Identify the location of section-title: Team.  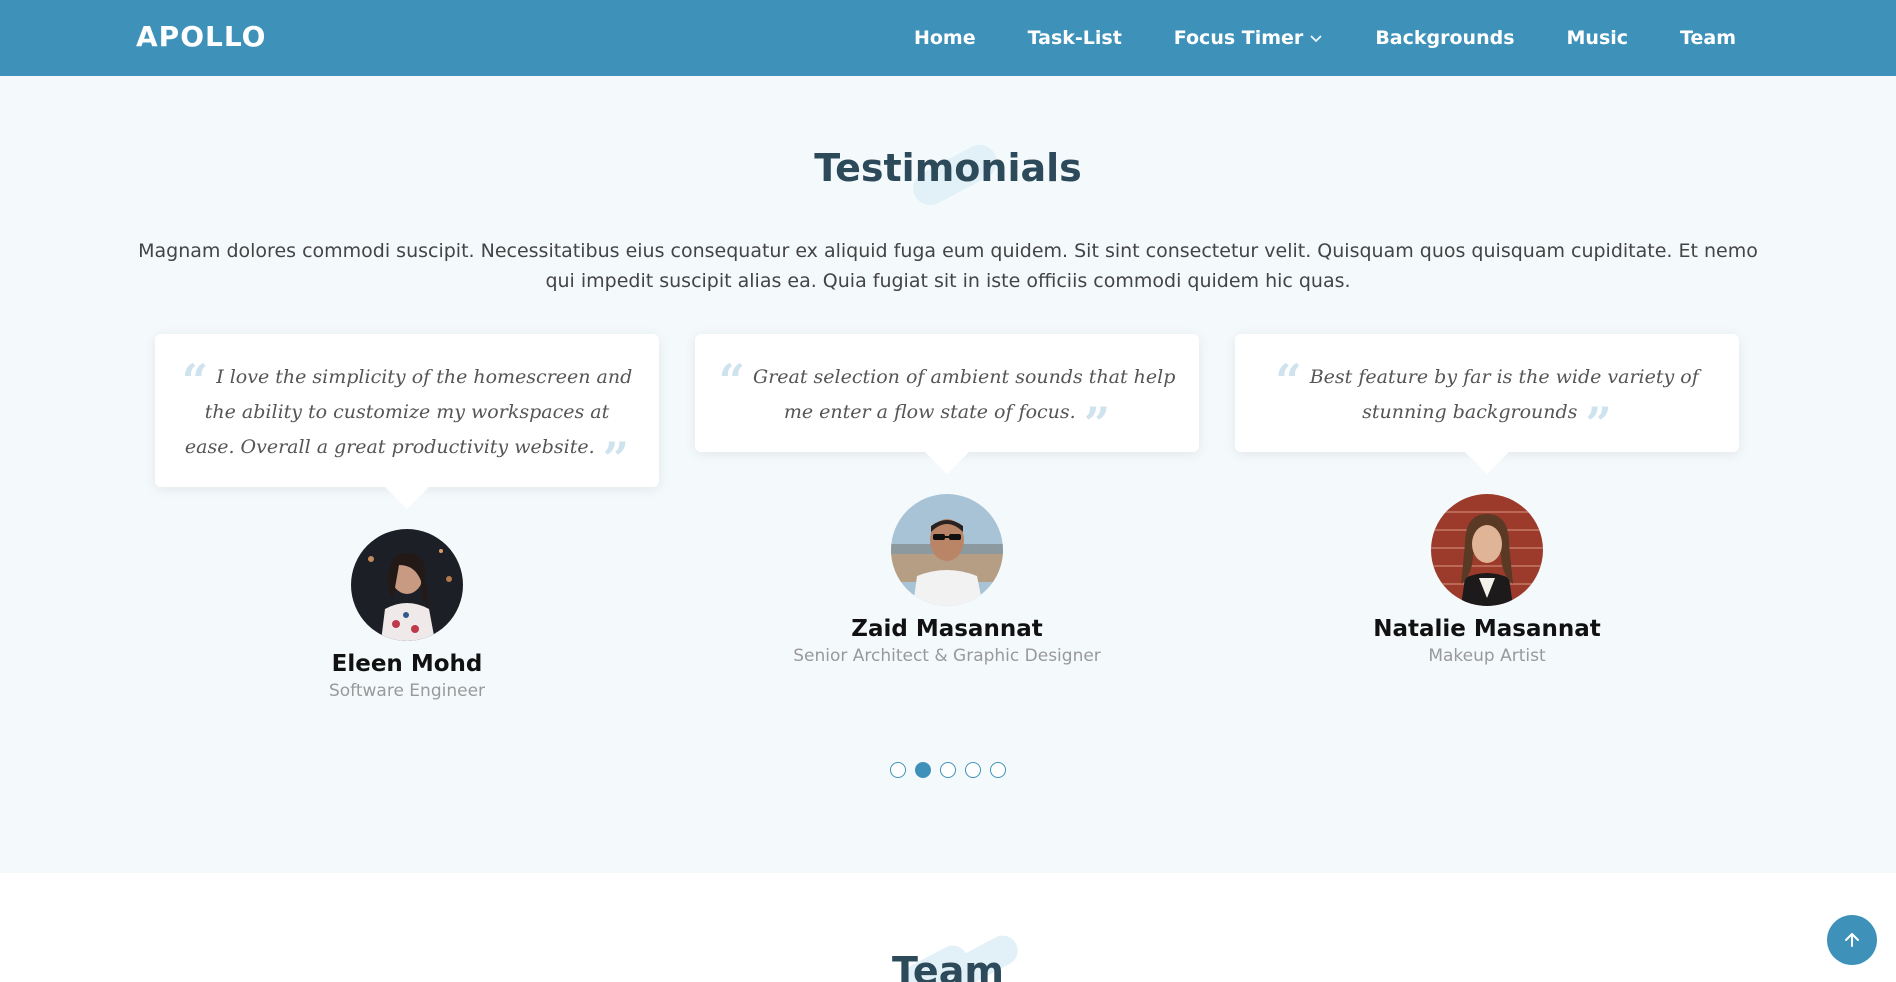
(948, 965).